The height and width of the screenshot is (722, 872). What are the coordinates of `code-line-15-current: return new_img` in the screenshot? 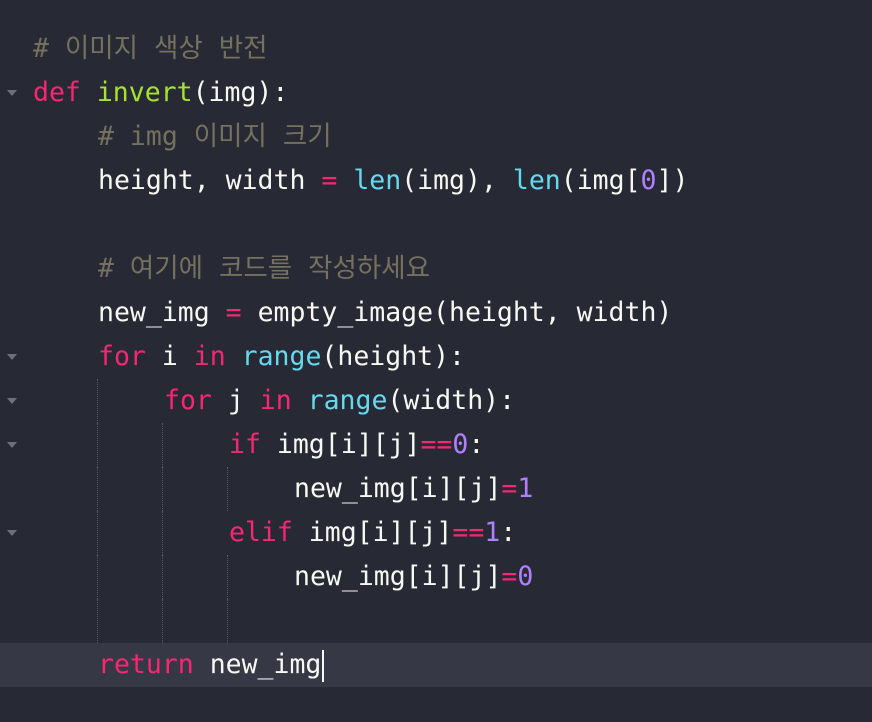 It's located at (436, 665).